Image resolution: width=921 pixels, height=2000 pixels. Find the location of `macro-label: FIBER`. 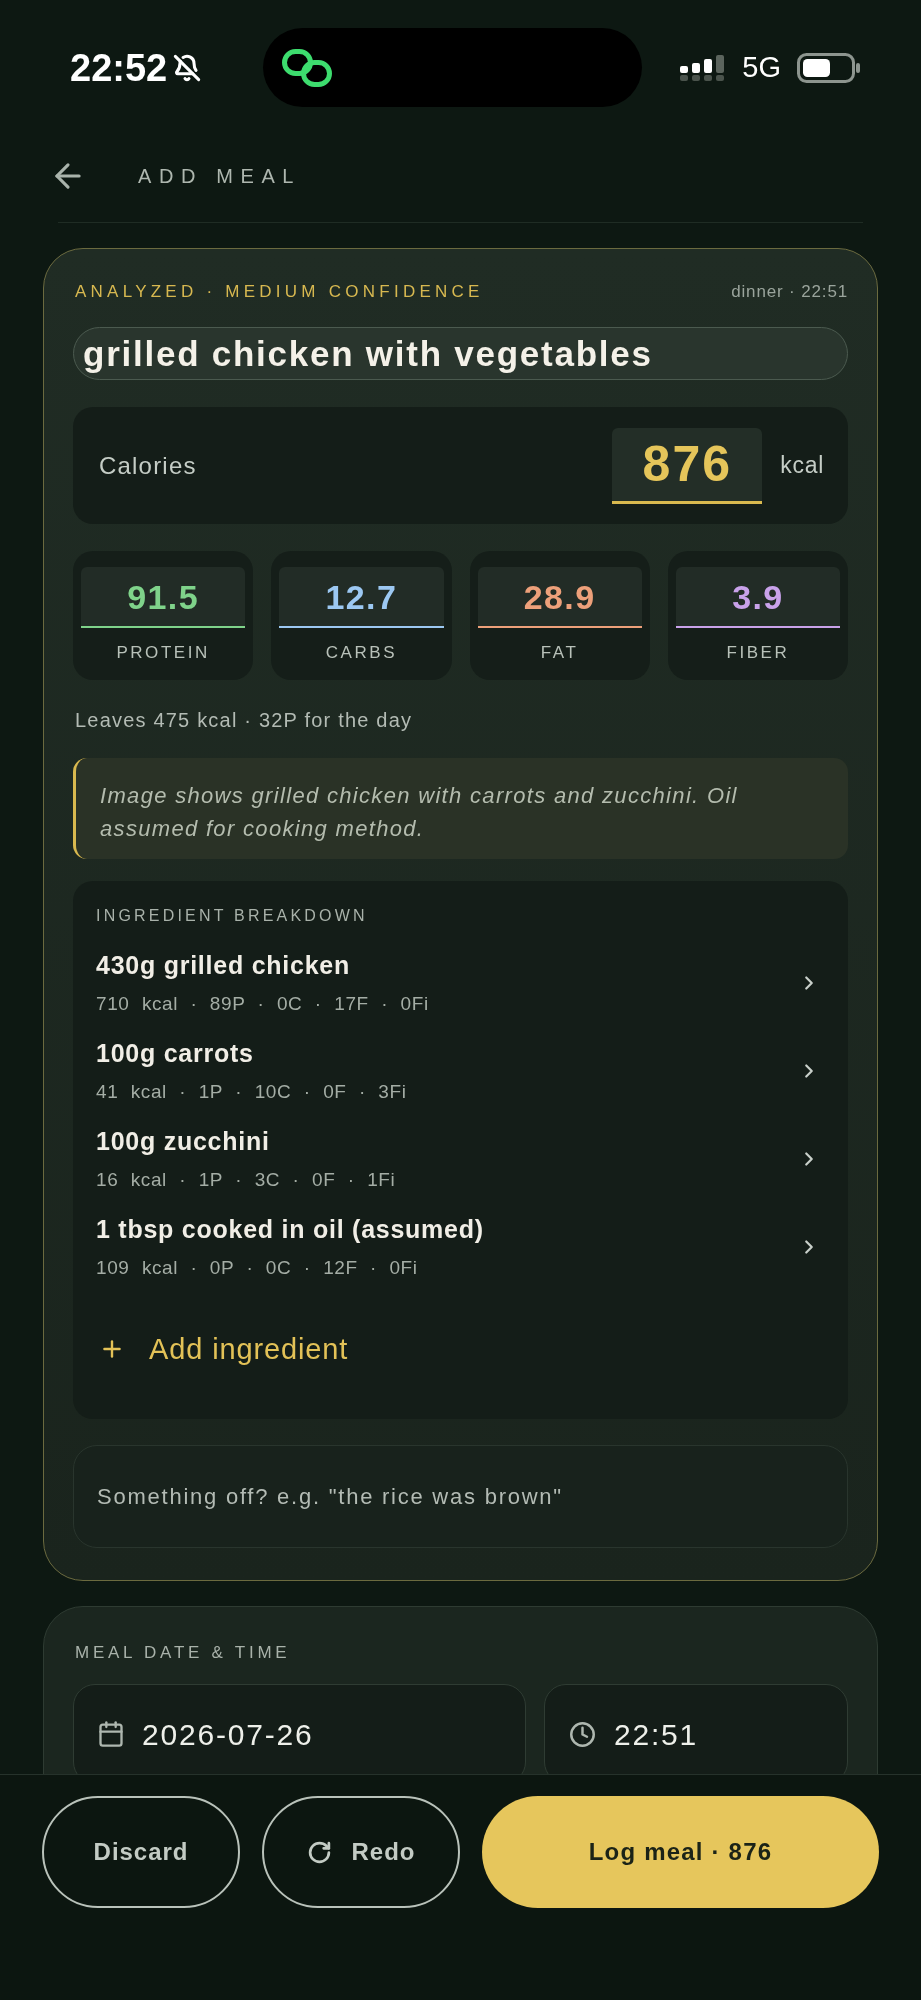

macro-label: FIBER is located at coordinates (758, 653).